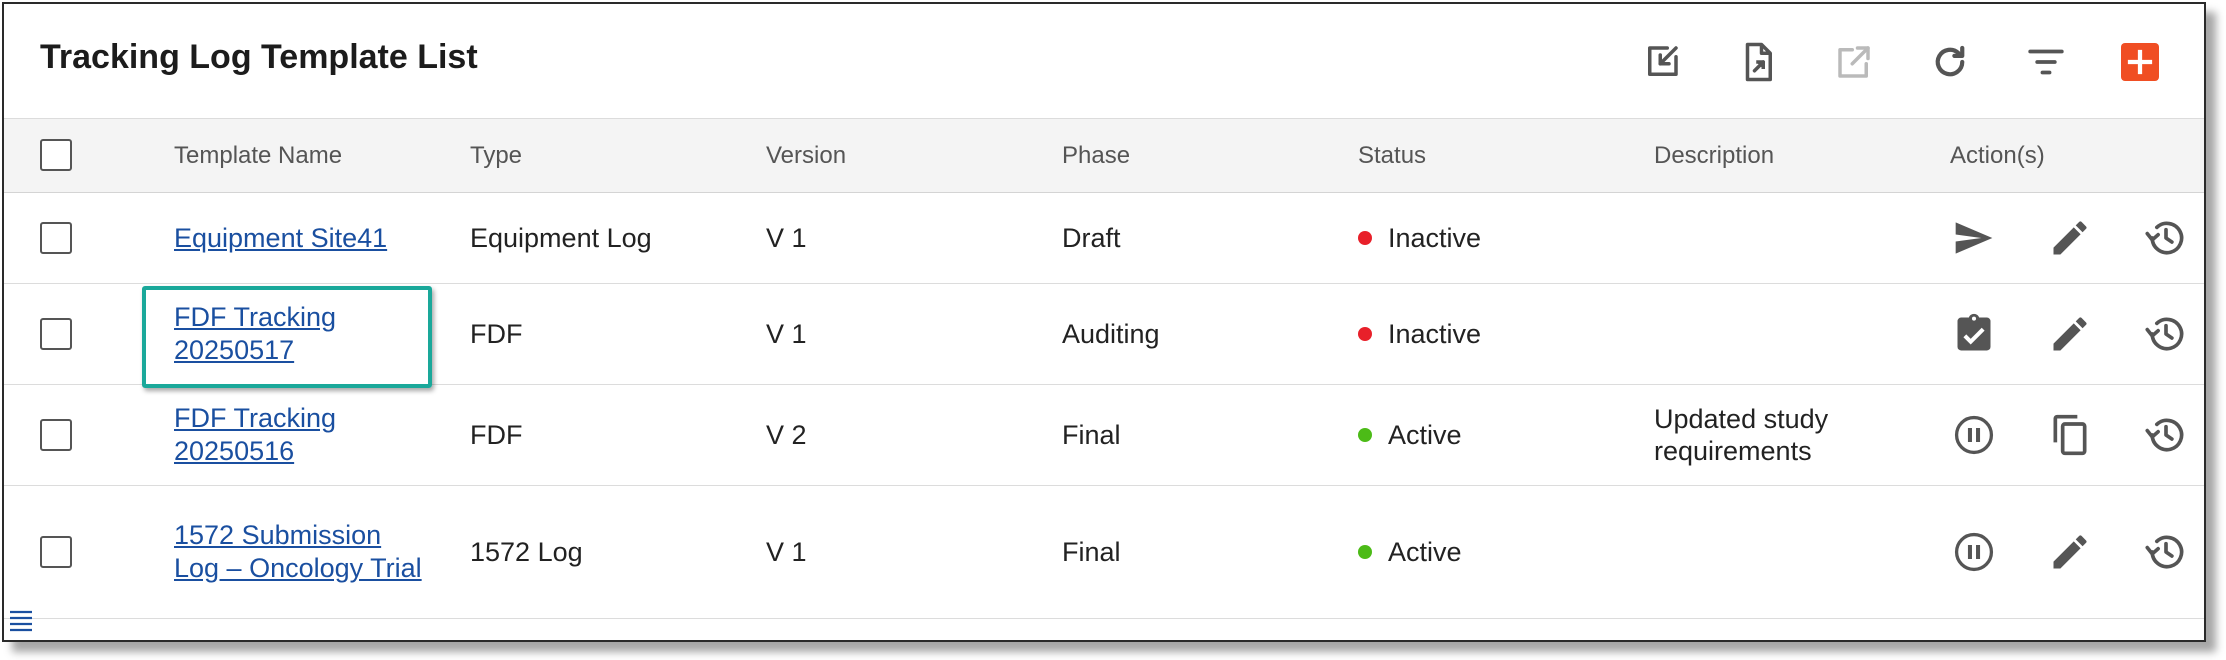 This screenshot has height=660, width=2226. What do you see at coordinates (1111, 333) in the screenshot?
I see `phase-cell: Auditing` at bounding box center [1111, 333].